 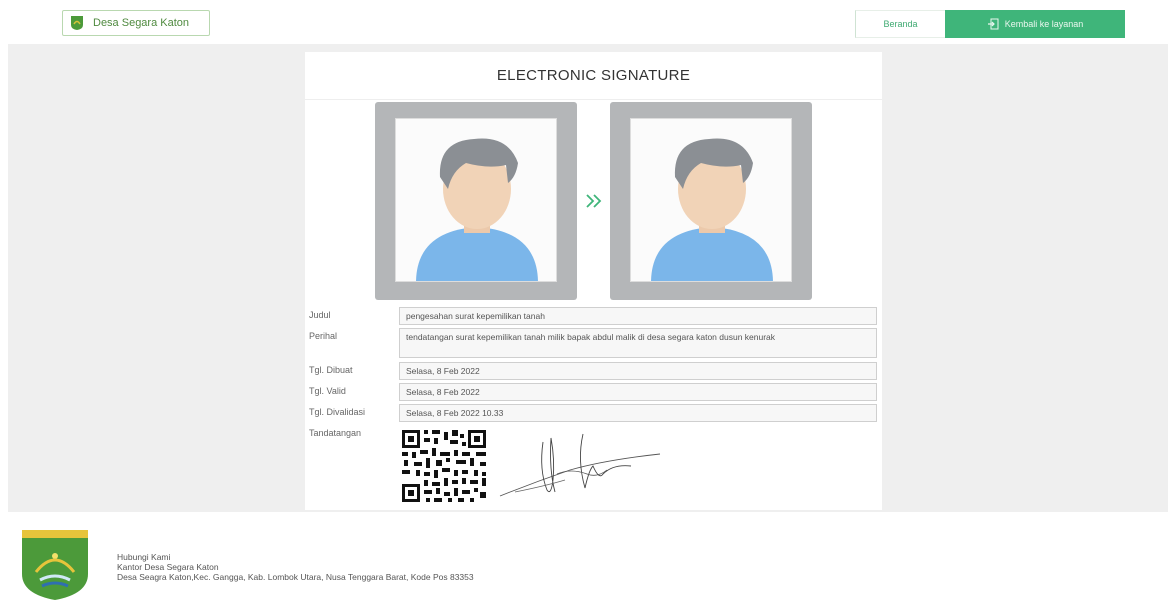 What do you see at coordinates (638, 392) in the screenshot?
I see `valid-date-field: Selasa, 8 Feb 2022` at bounding box center [638, 392].